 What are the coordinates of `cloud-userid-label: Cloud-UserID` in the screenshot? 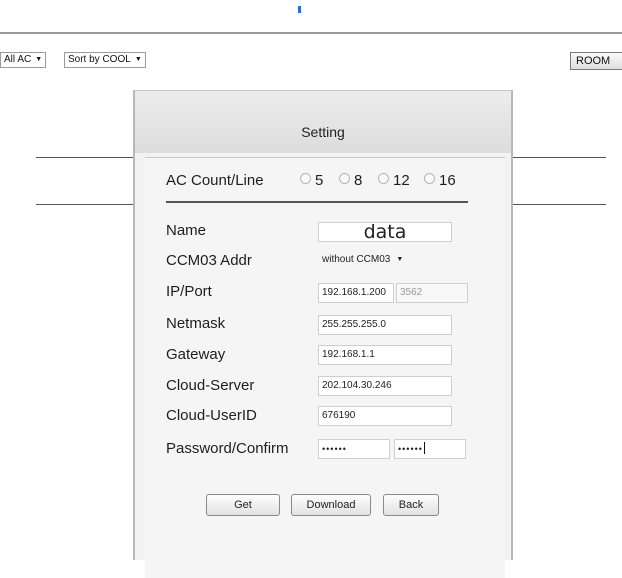 It's located at (211, 415).